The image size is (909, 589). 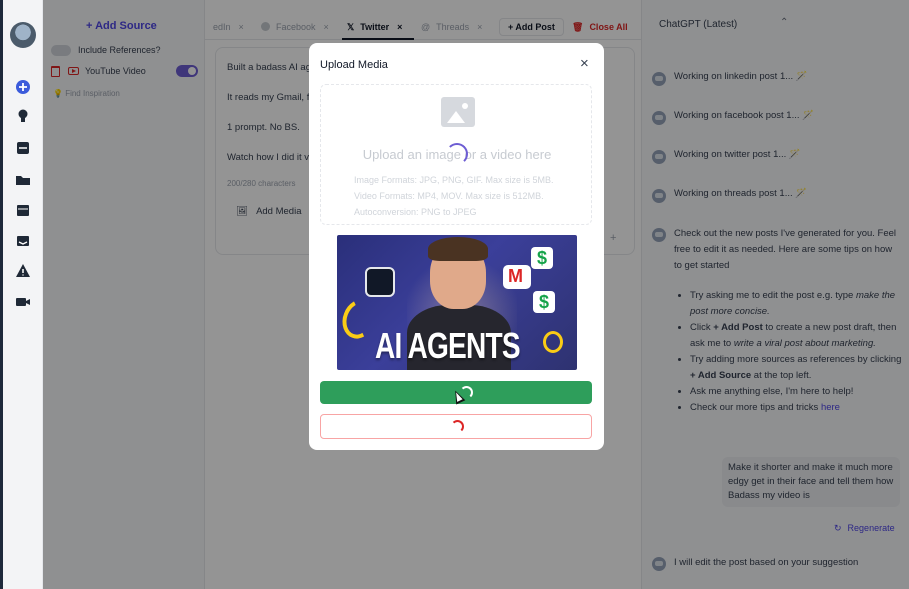 What do you see at coordinates (380, 282) in the screenshot?
I see `app-icon` at bounding box center [380, 282].